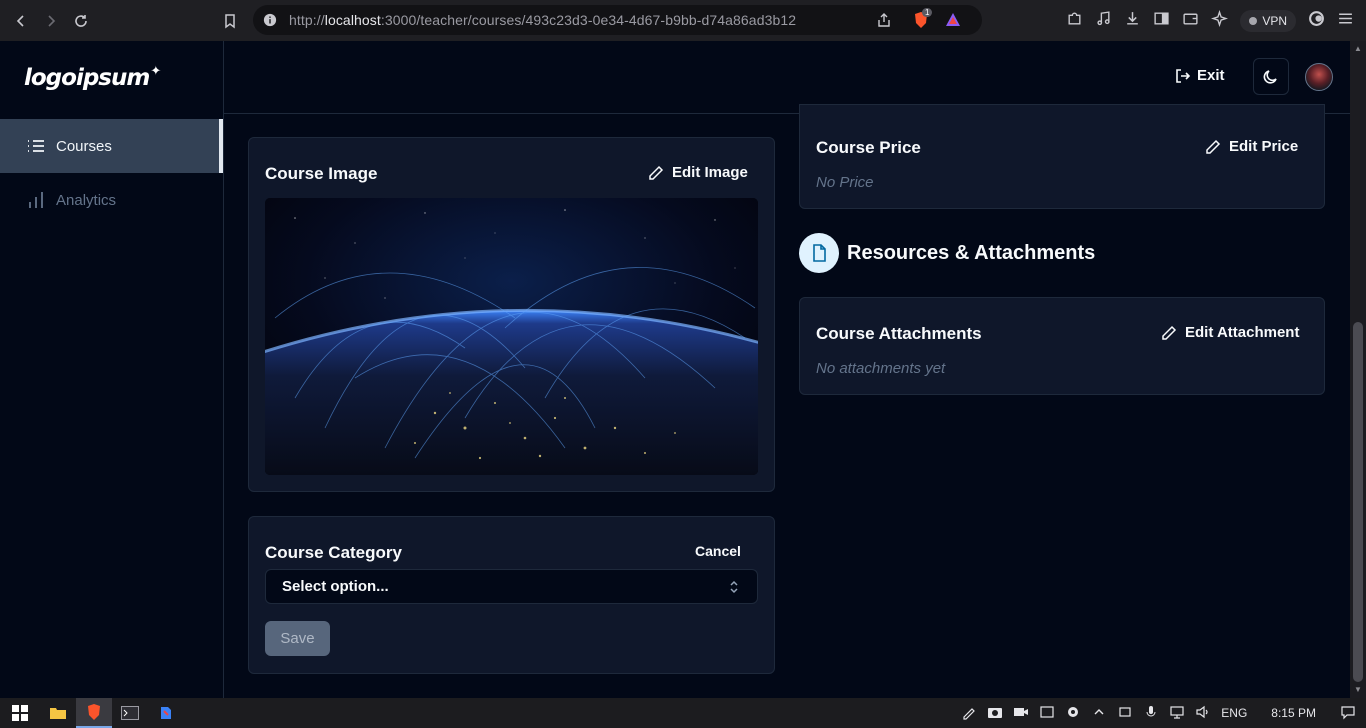  Describe the element at coordinates (1161, 21) in the screenshot. I see `sidebar-toggle-icon` at that location.